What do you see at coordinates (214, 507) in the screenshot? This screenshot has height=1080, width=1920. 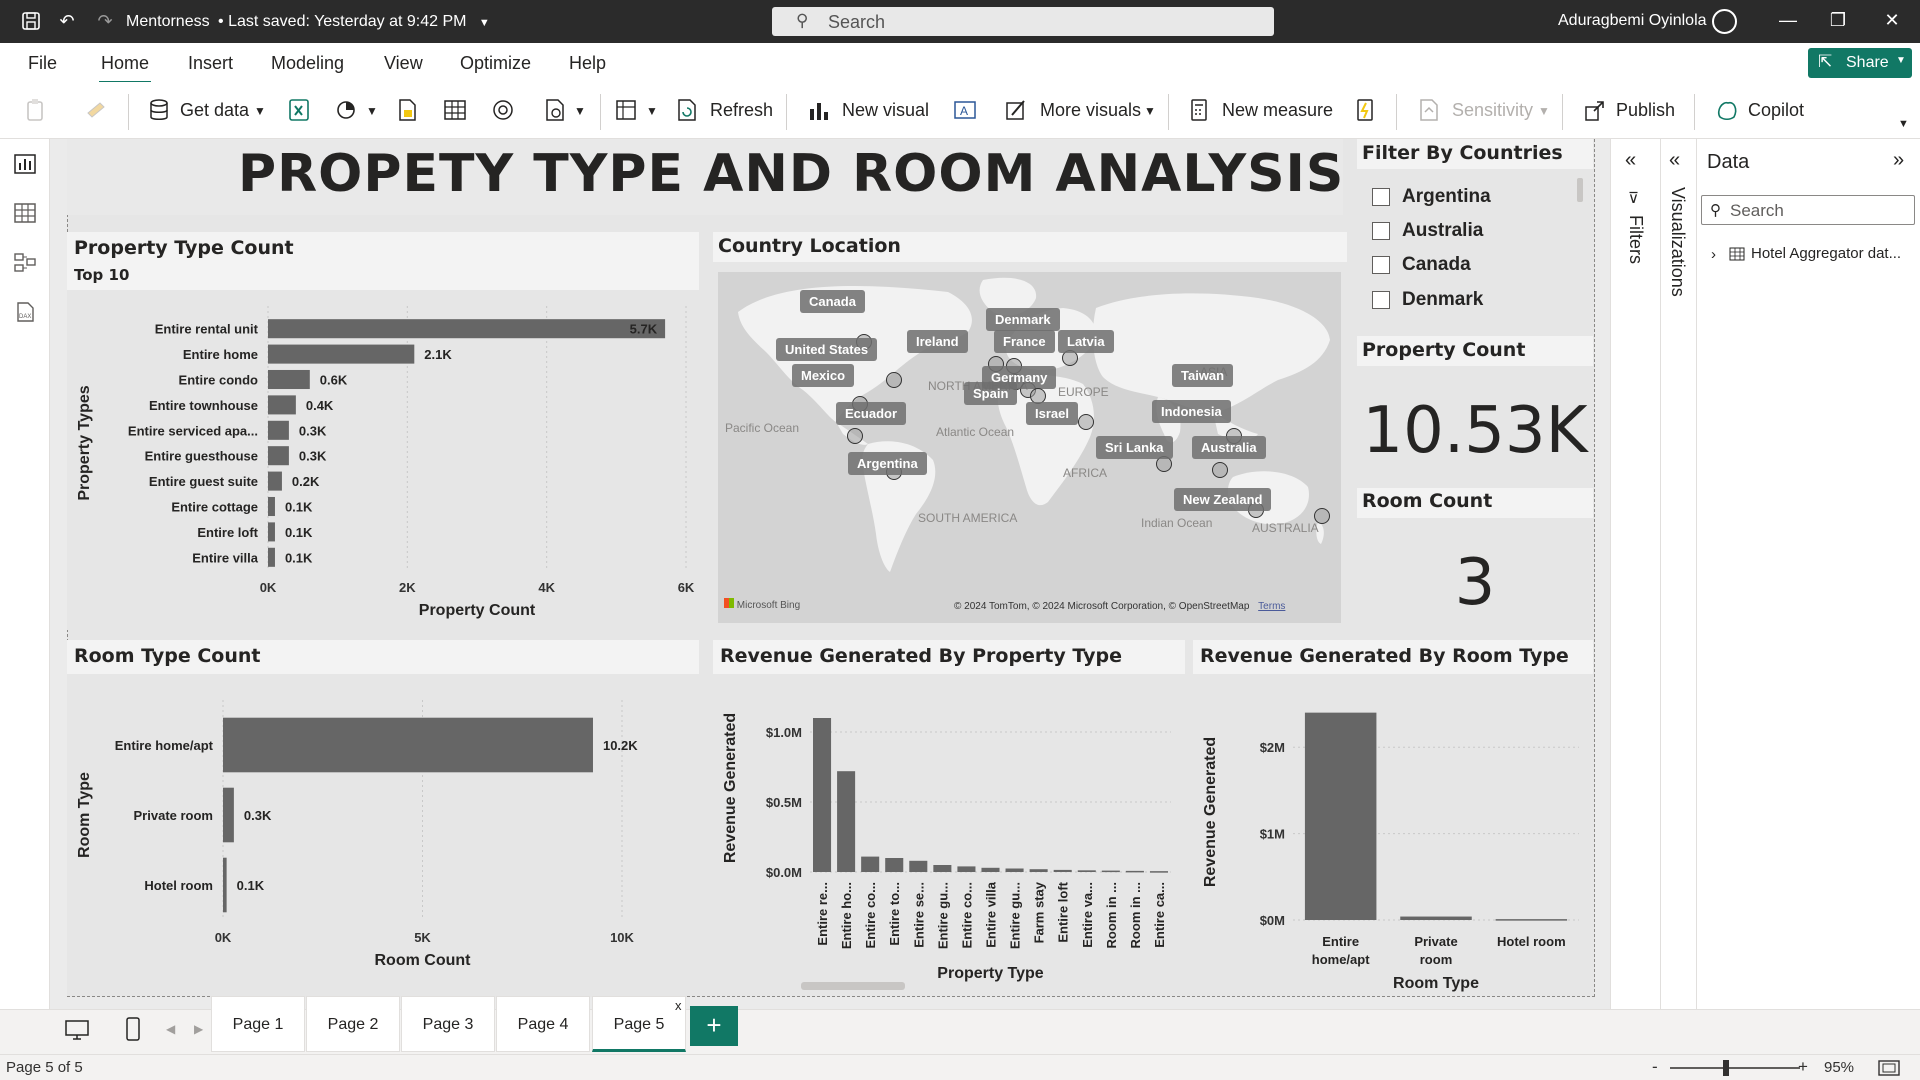 I see `y-category-label: Entire cottage` at bounding box center [214, 507].